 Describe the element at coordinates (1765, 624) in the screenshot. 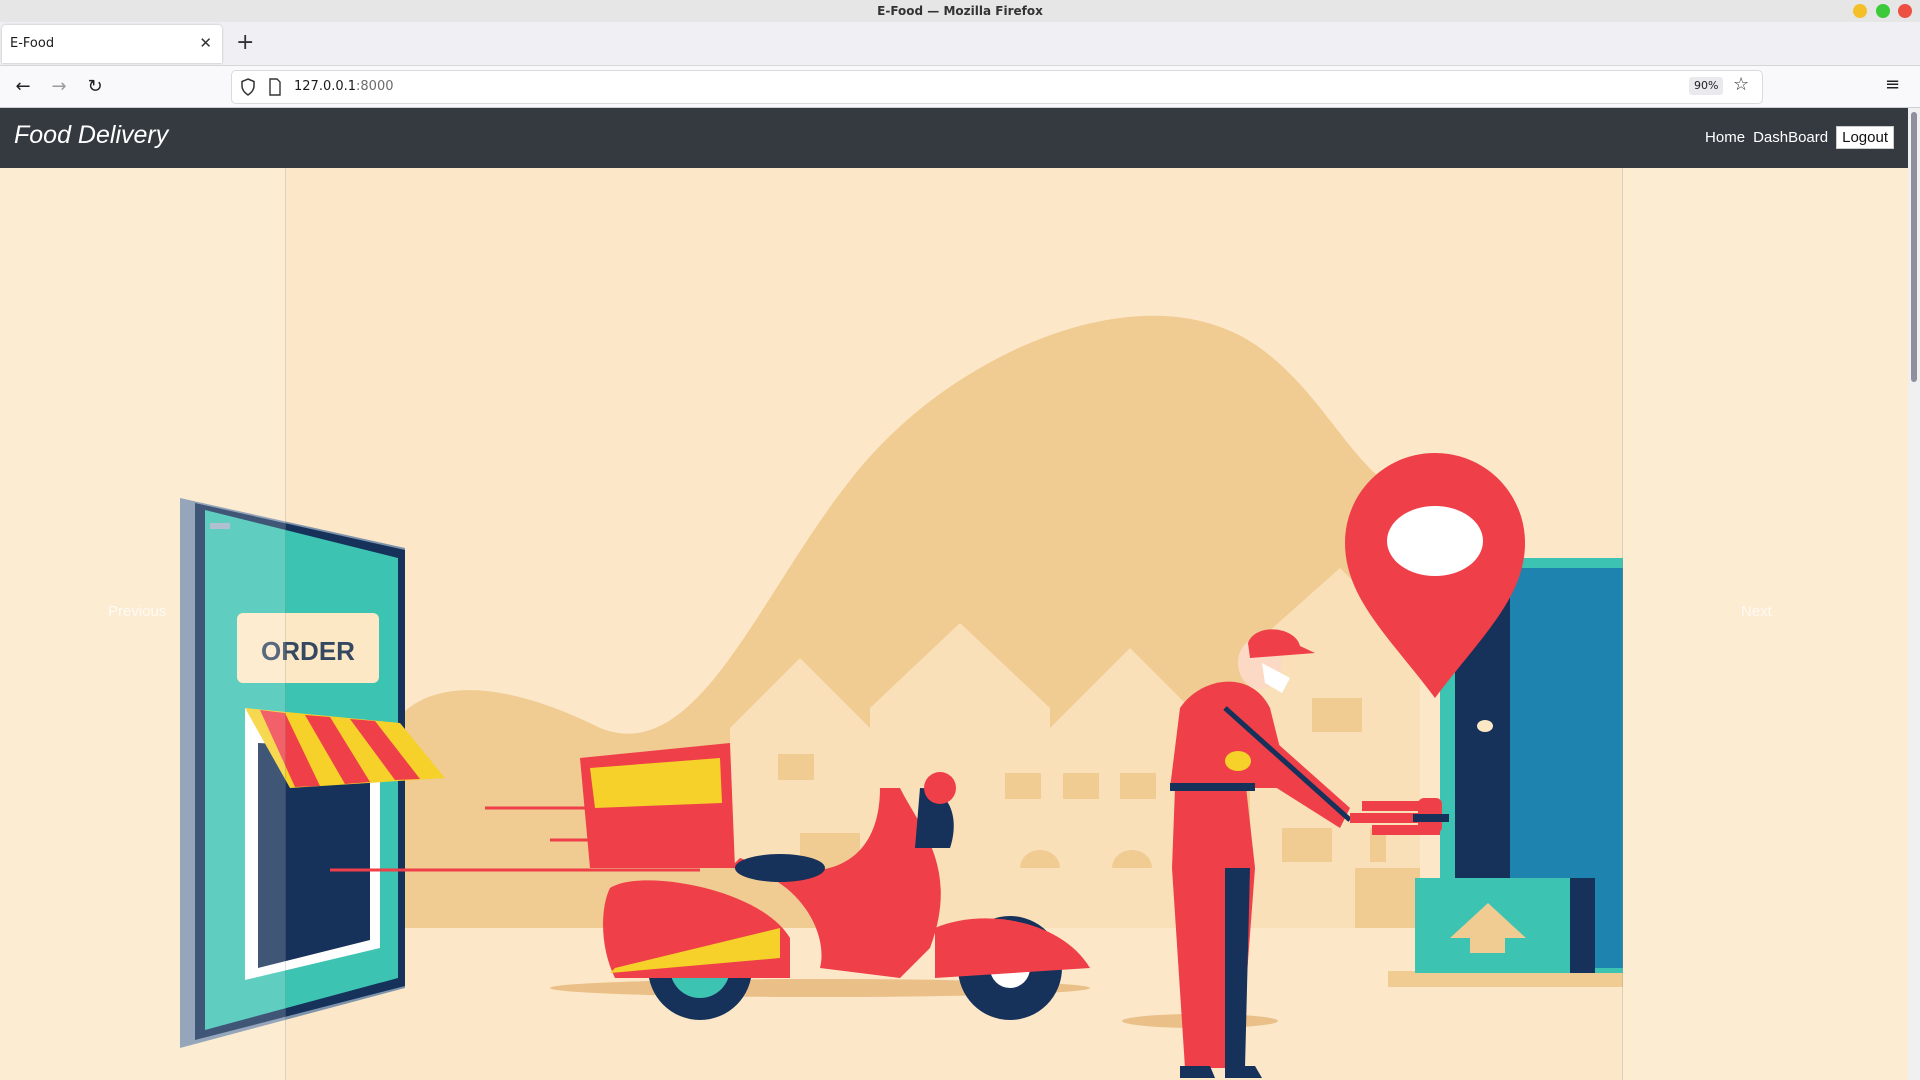

I see `carousel-next-control: Next` at that location.